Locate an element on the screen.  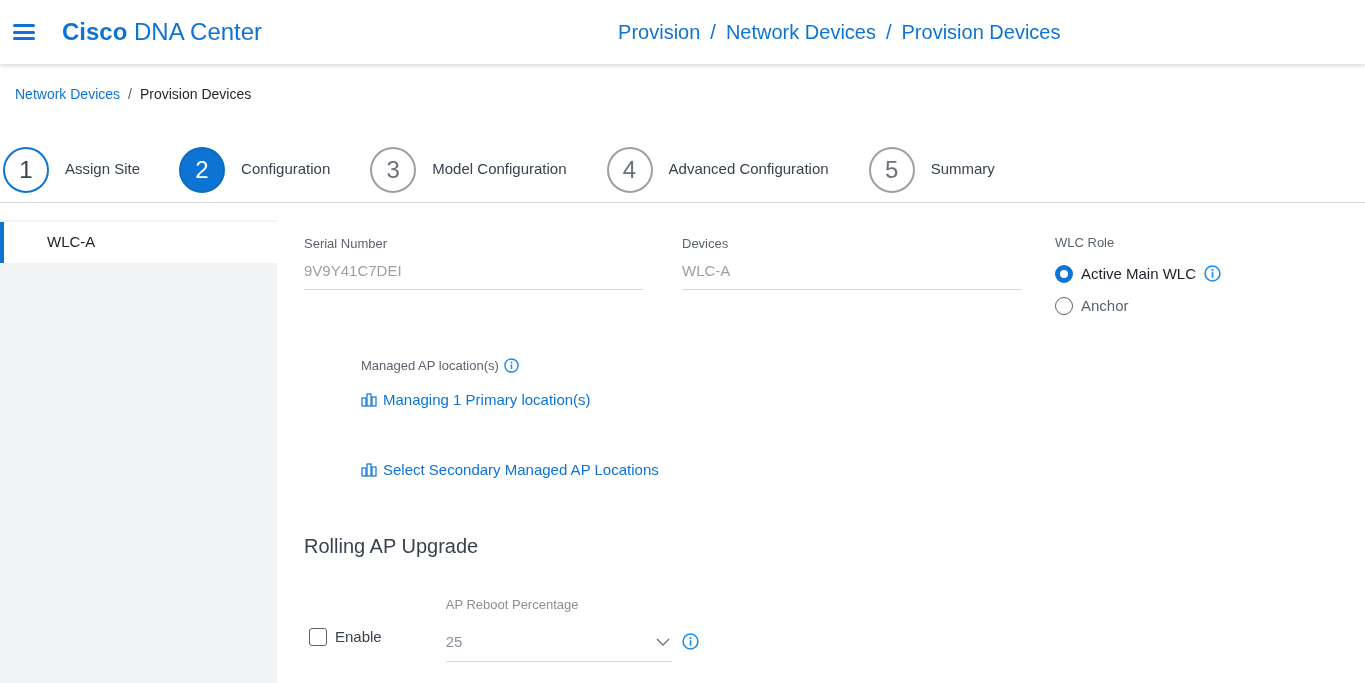
step-label: Advanced Configuration is located at coordinates (748, 169).